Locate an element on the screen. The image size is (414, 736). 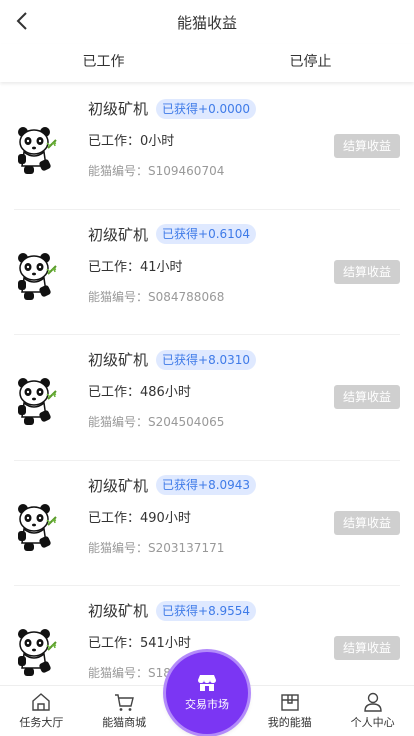
tab-stopped: 已停止 is located at coordinates (310, 63).